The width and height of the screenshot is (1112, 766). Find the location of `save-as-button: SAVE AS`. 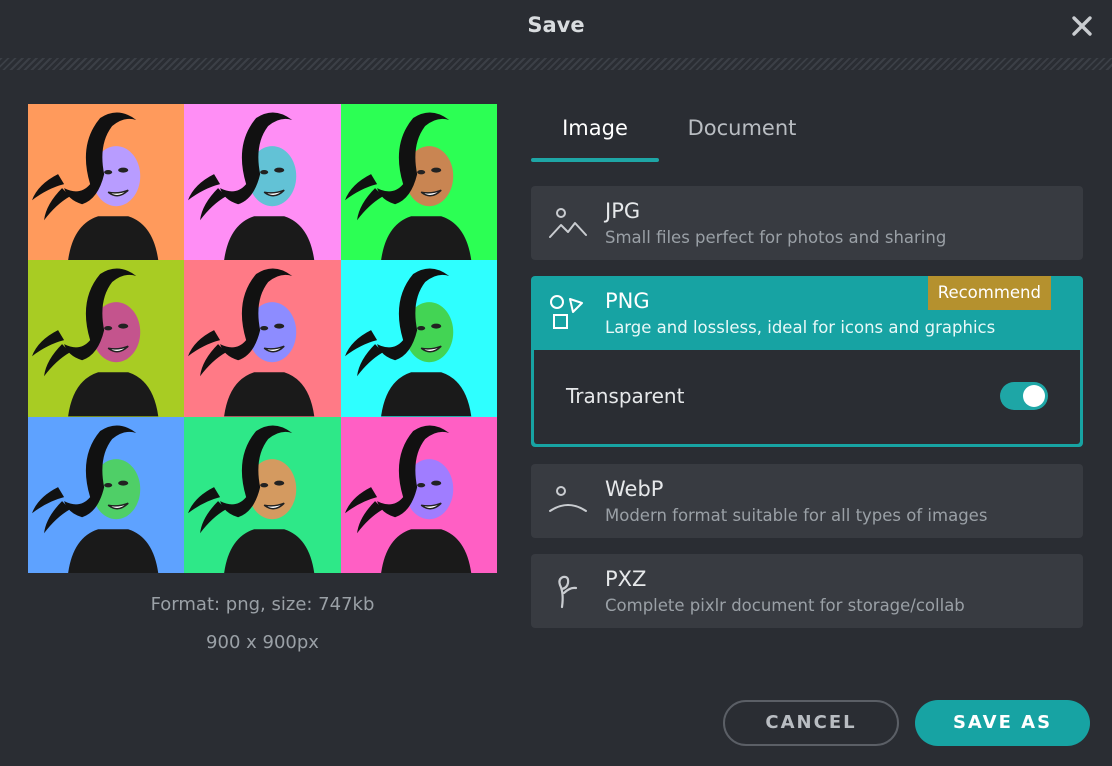

save-as-button: SAVE AS is located at coordinates (1002, 723).